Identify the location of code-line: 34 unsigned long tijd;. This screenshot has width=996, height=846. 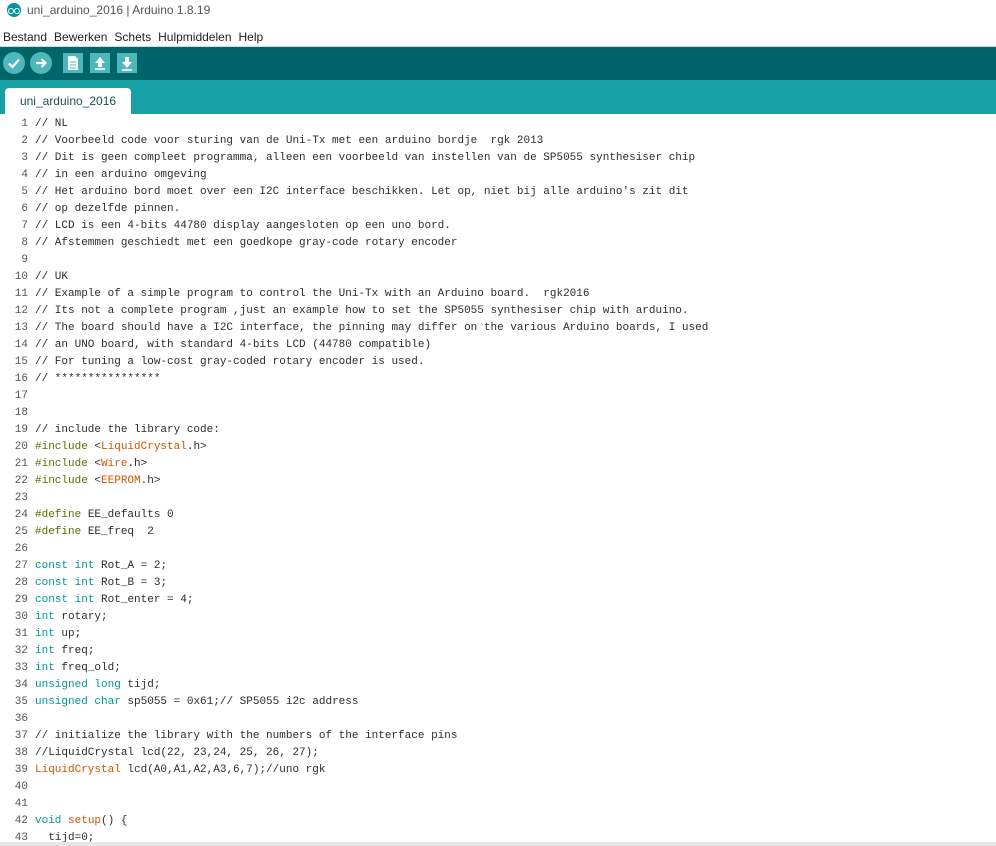
(498, 685).